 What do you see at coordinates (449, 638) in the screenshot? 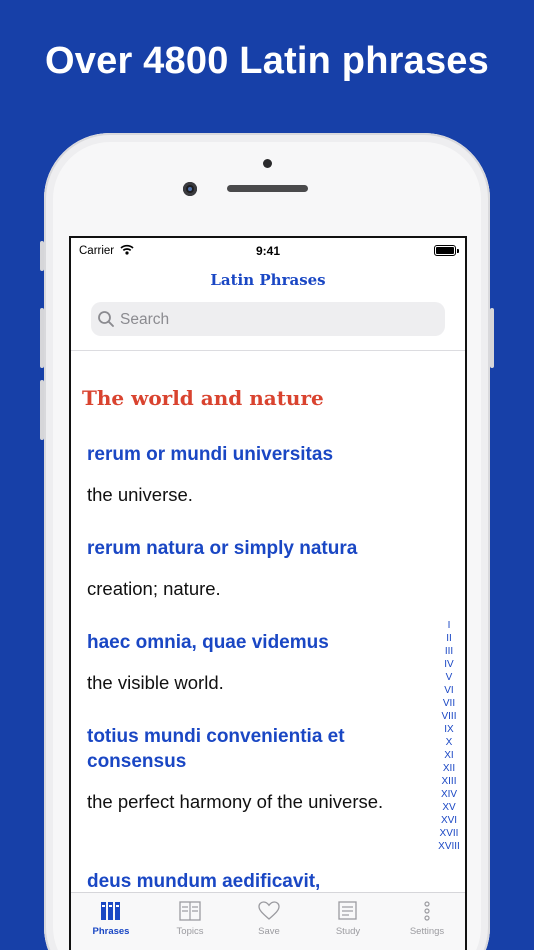
I see `index-item: II` at bounding box center [449, 638].